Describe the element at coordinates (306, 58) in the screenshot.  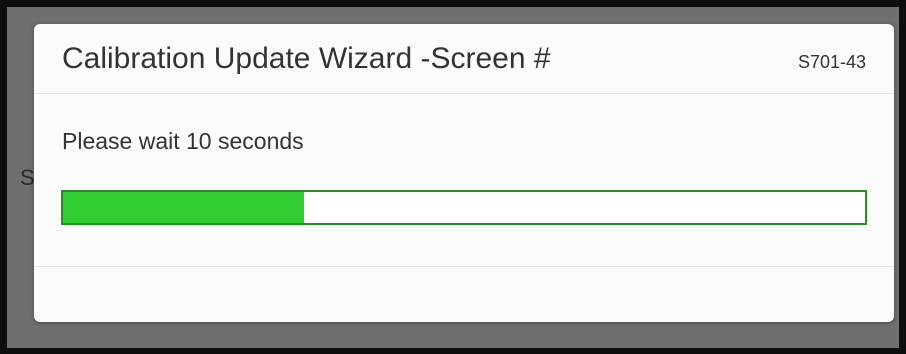
I see `dialog-title: Calibration Update Wizard -Screen #` at that location.